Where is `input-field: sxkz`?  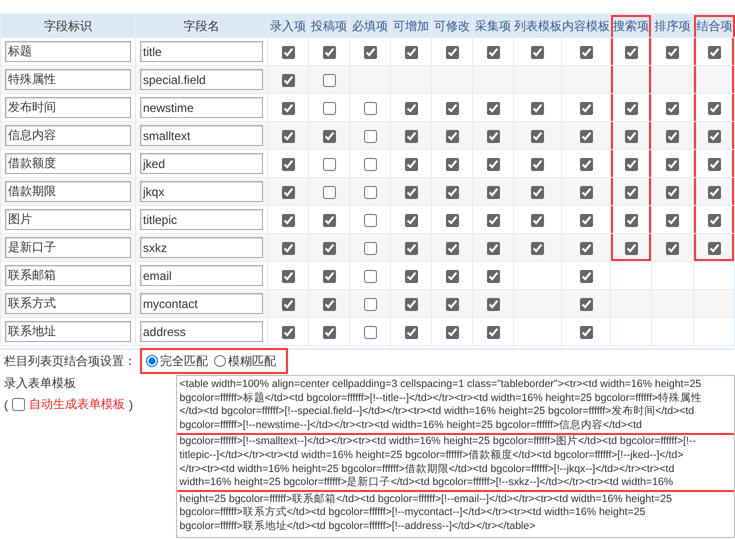
input-field: sxkz is located at coordinates (201, 247).